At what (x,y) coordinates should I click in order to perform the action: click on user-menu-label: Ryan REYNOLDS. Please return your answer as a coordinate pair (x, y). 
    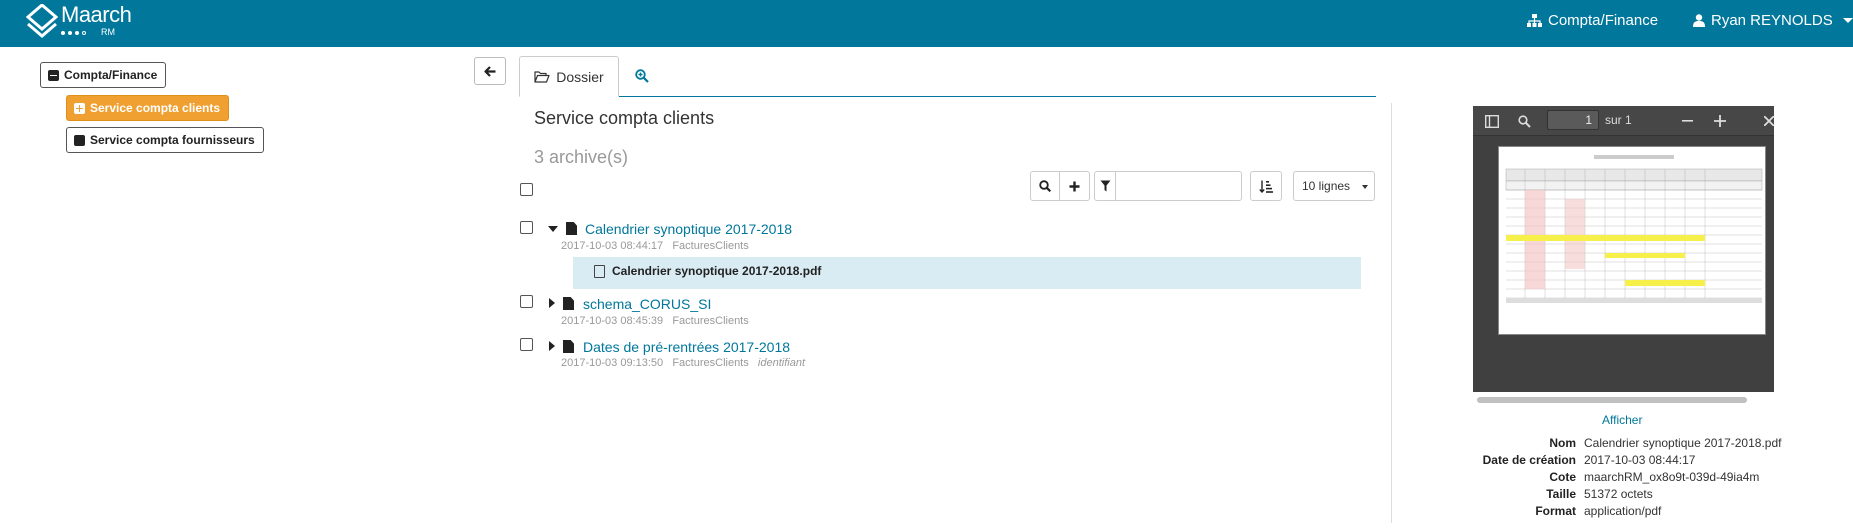
    Looking at the image, I should click on (1772, 20).